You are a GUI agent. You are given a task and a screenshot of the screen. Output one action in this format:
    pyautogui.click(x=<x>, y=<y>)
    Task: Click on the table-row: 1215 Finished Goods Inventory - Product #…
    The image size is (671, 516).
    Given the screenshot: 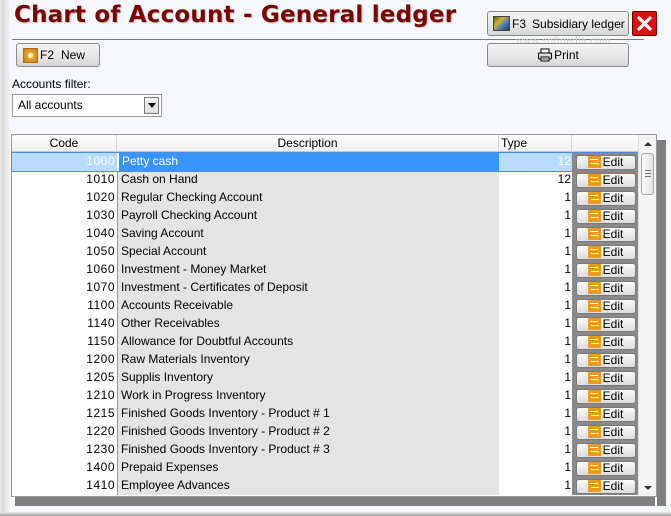 What is the action you would take?
    pyautogui.click(x=325, y=414)
    